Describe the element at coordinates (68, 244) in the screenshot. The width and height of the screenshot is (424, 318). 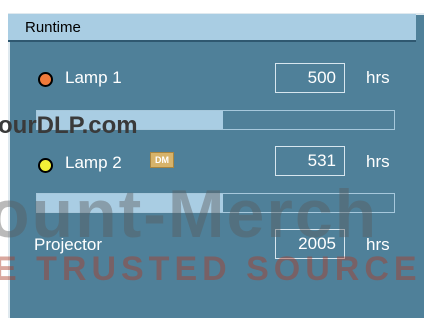
I see `projector-label: Projector` at that location.